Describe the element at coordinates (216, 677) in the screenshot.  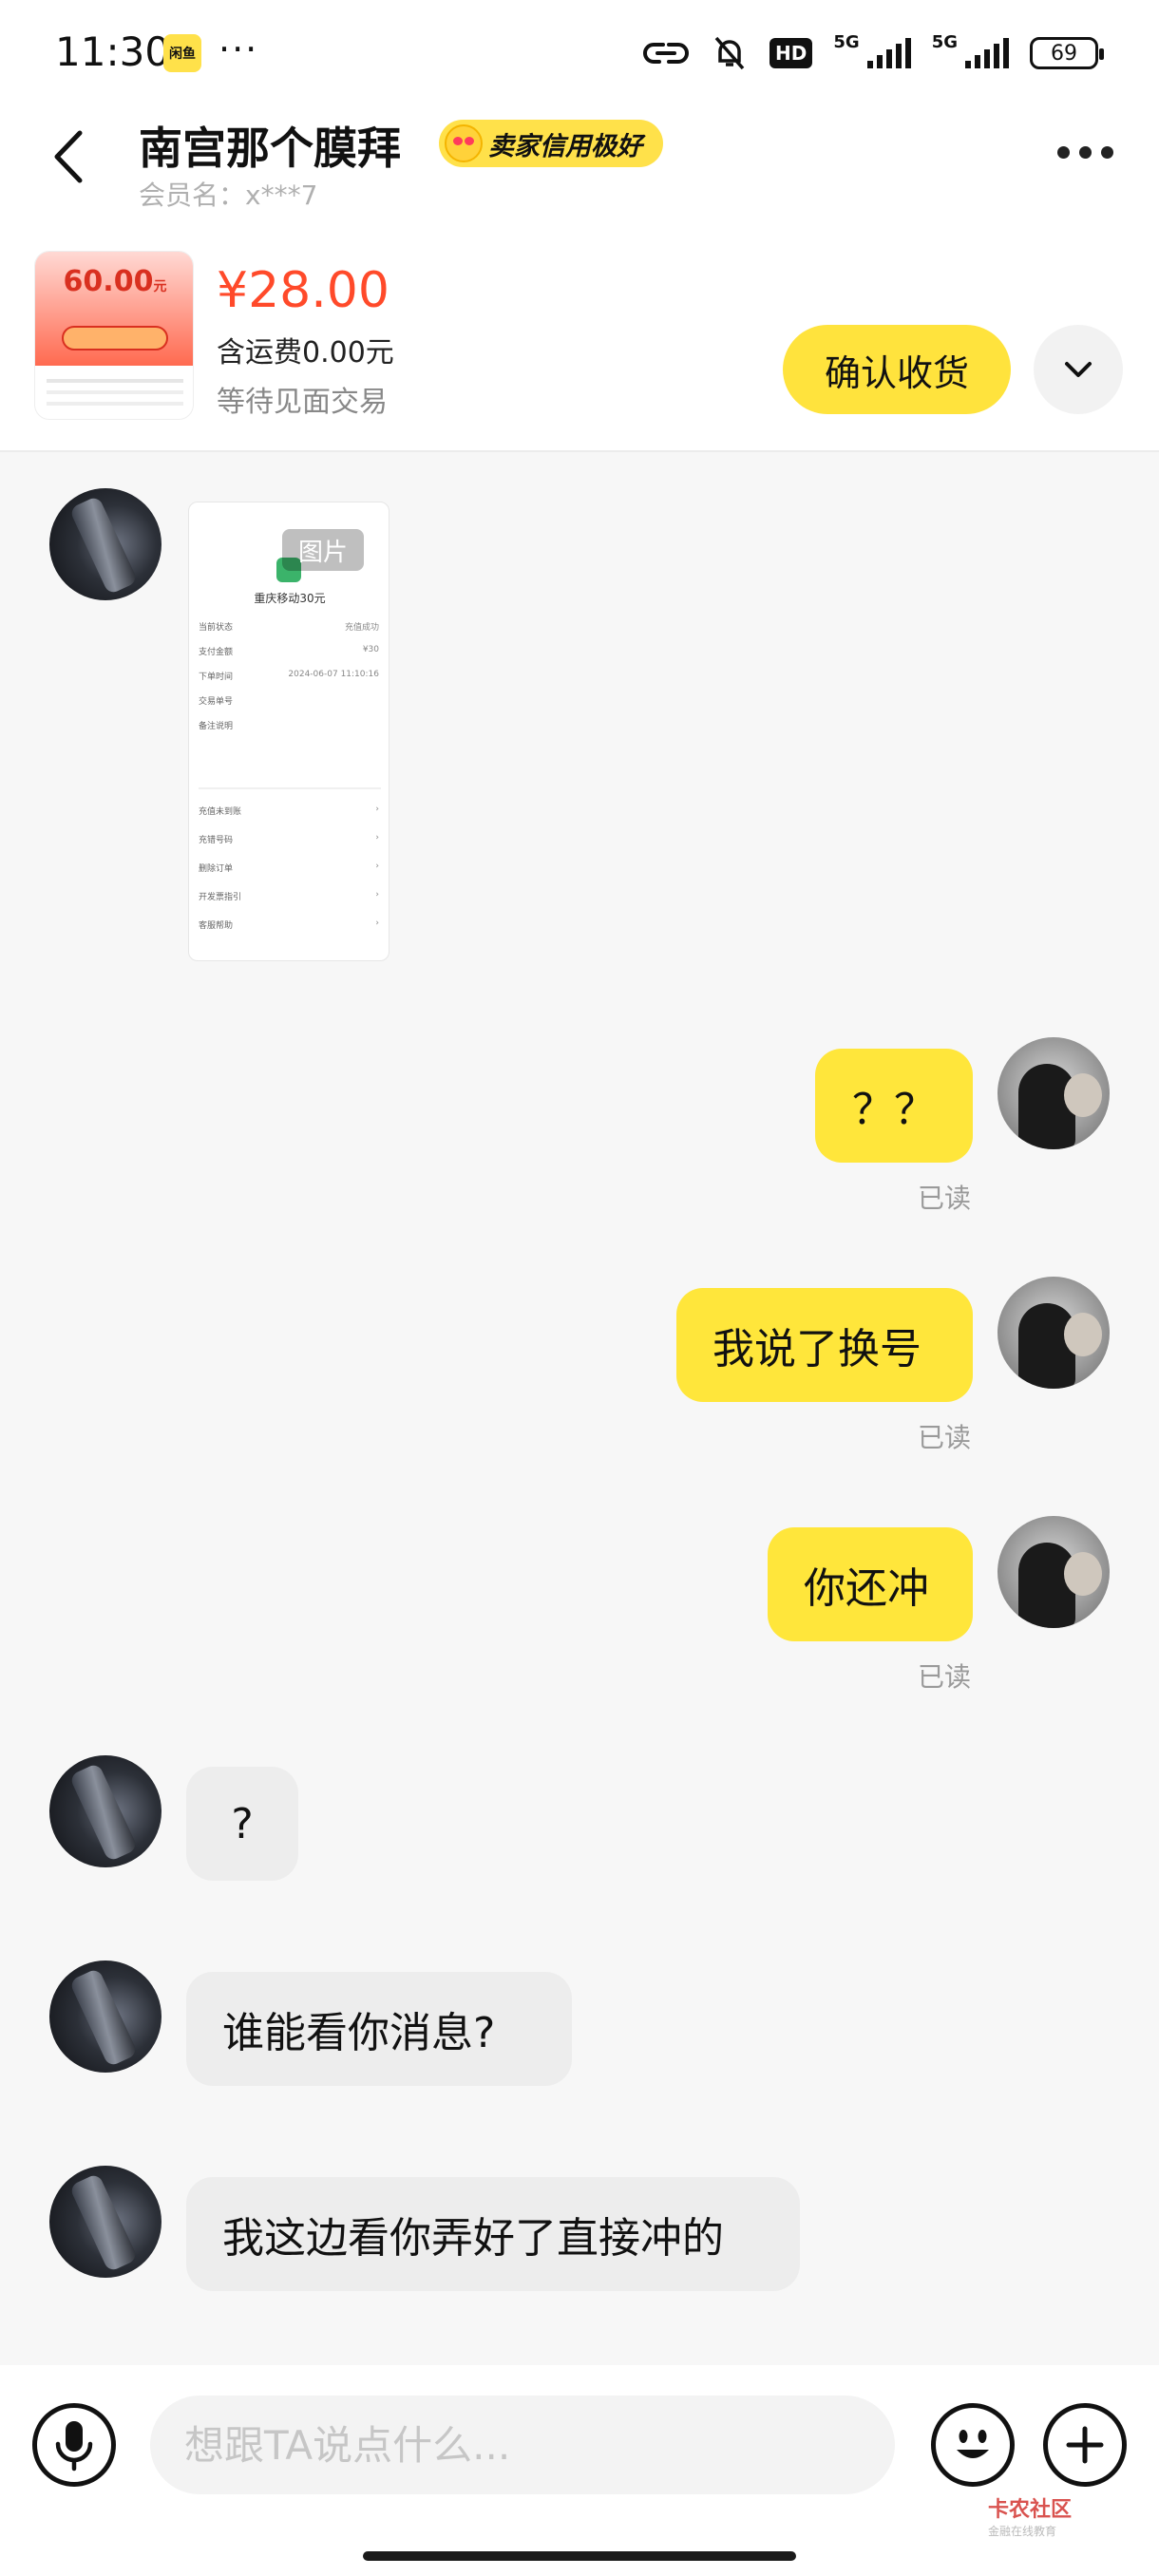
I see `image-row-label: 下单时间` at that location.